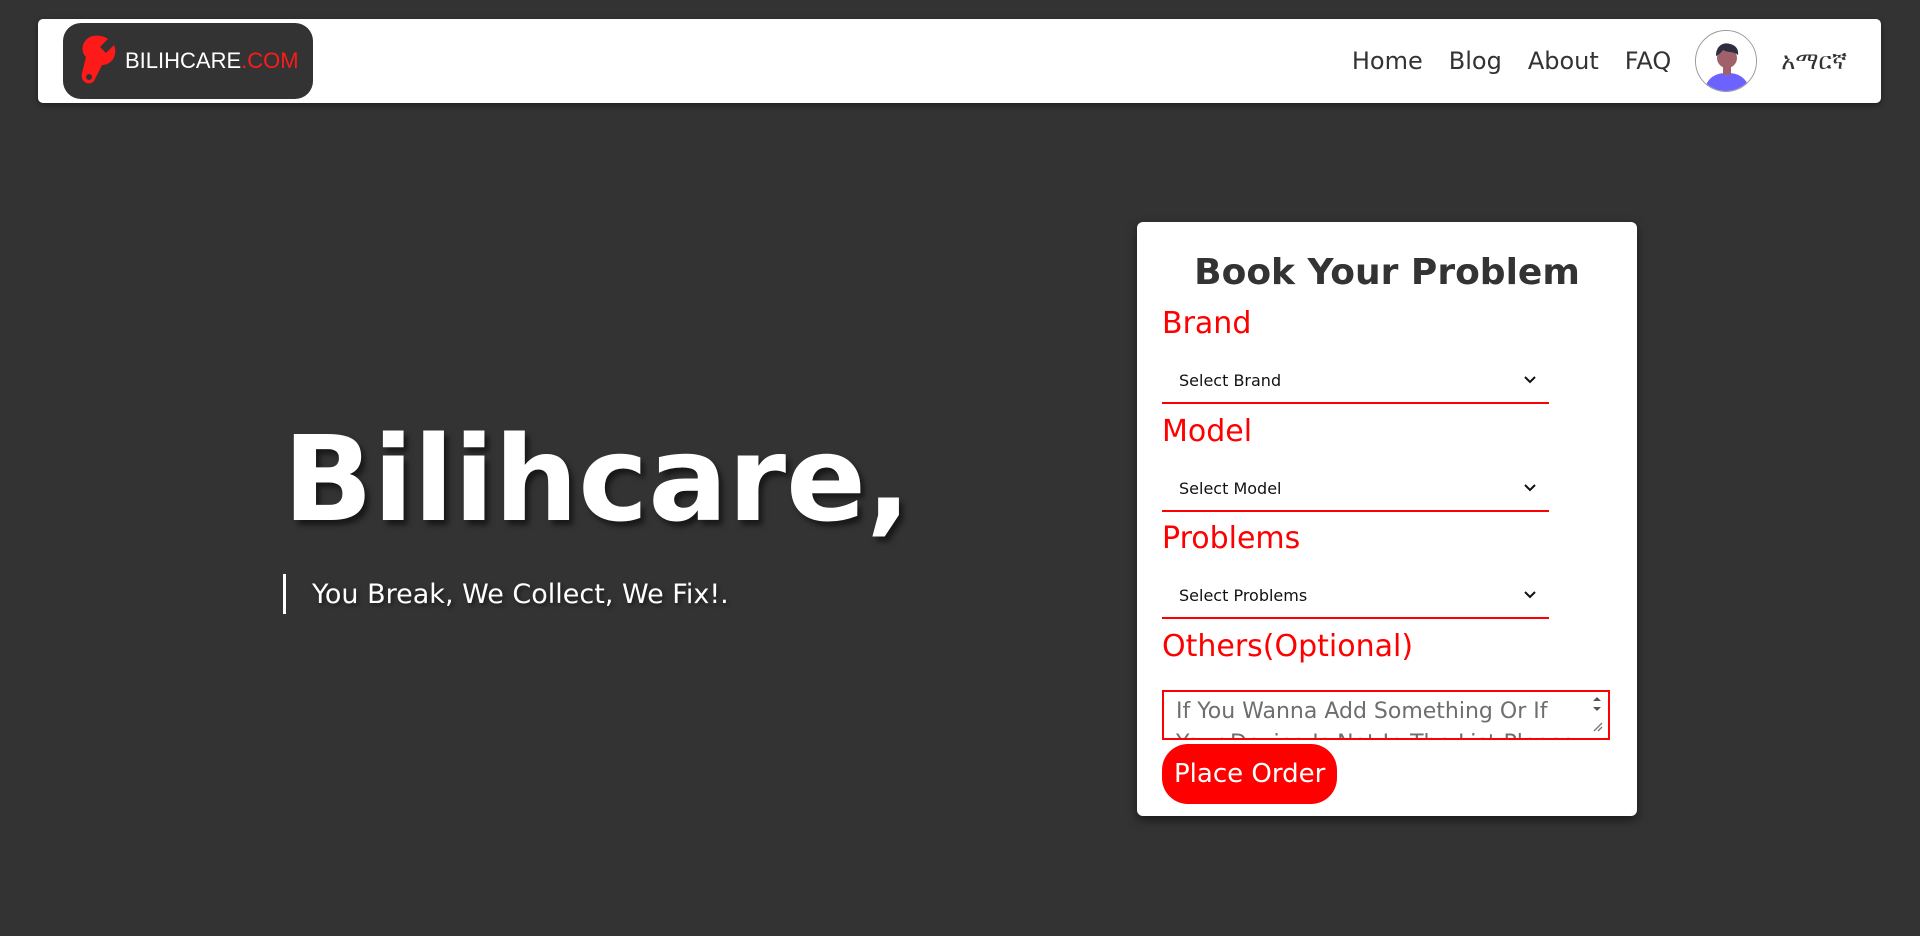 The width and height of the screenshot is (1920, 936). Describe the element at coordinates (1207, 431) in the screenshot. I see `model-label: Model` at that location.